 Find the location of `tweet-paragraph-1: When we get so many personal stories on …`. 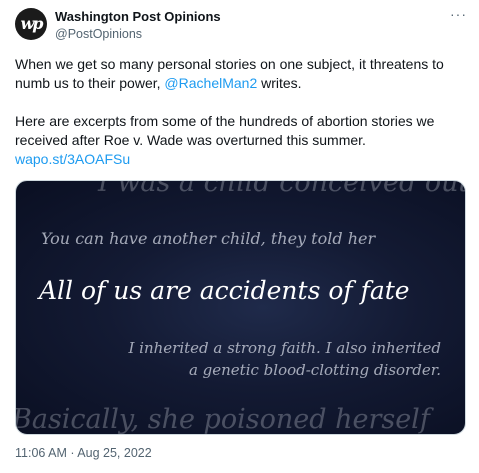

tweet-paragraph-1: When we get so many personal stories on … is located at coordinates (240, 74).